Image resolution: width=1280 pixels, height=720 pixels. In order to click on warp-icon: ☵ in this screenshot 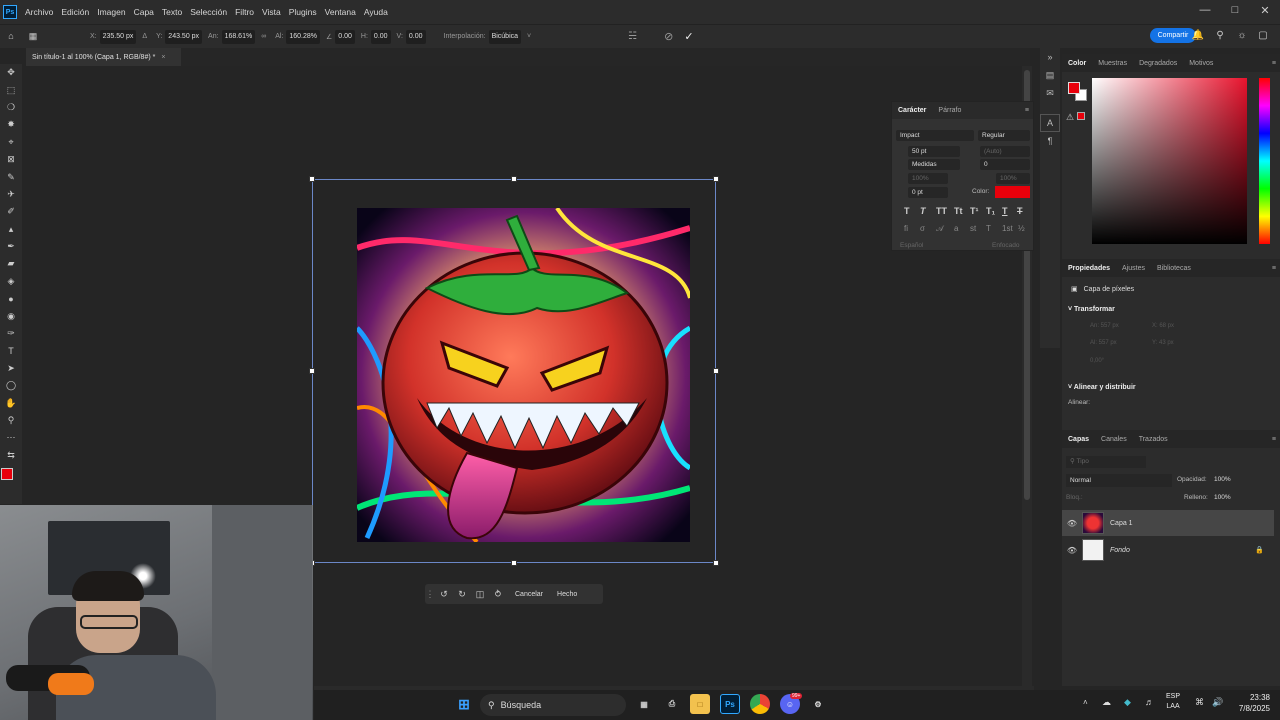, I will do `click(632, 36)`.